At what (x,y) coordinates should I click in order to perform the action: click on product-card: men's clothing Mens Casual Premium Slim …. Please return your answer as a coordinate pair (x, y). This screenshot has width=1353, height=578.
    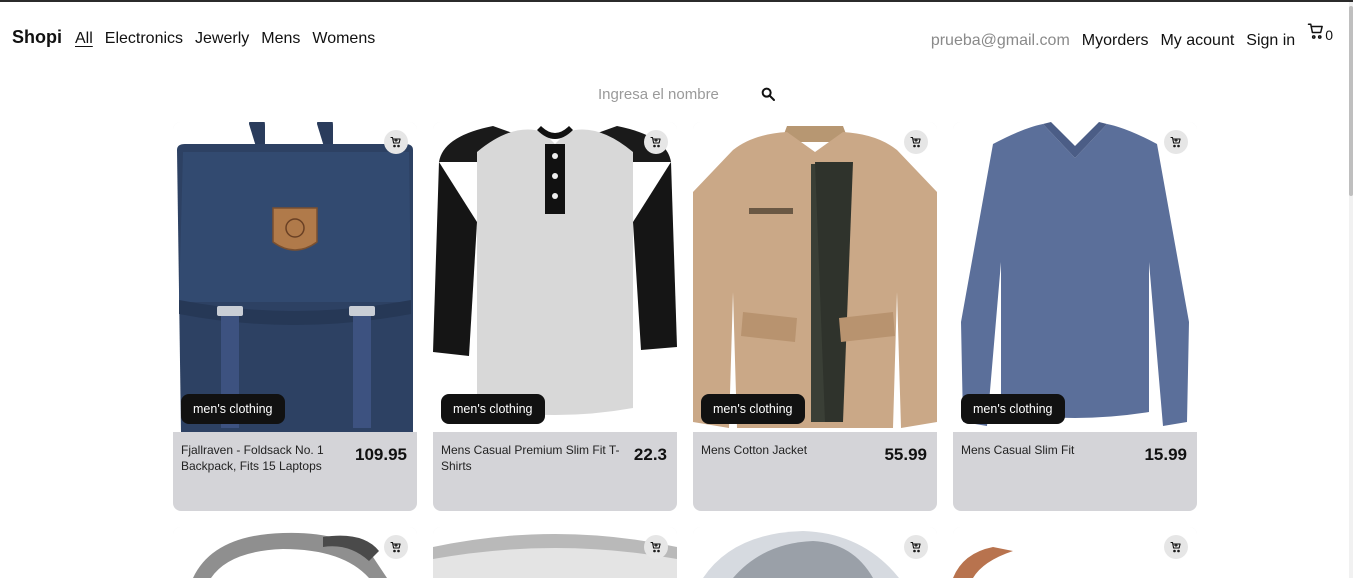
    Looking at the image, I should click on (555, 316).